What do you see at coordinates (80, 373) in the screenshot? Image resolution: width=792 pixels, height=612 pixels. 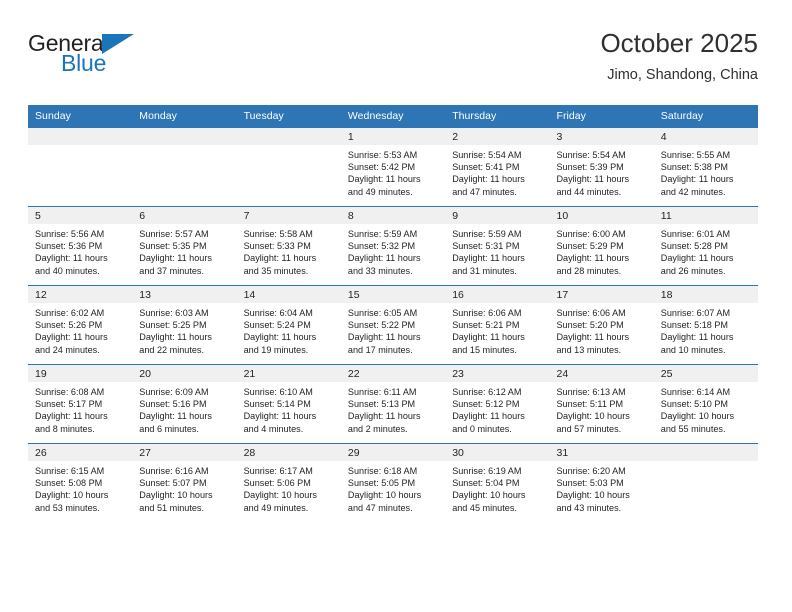 I see `day-number: 19` at bounding box center [80, 373].